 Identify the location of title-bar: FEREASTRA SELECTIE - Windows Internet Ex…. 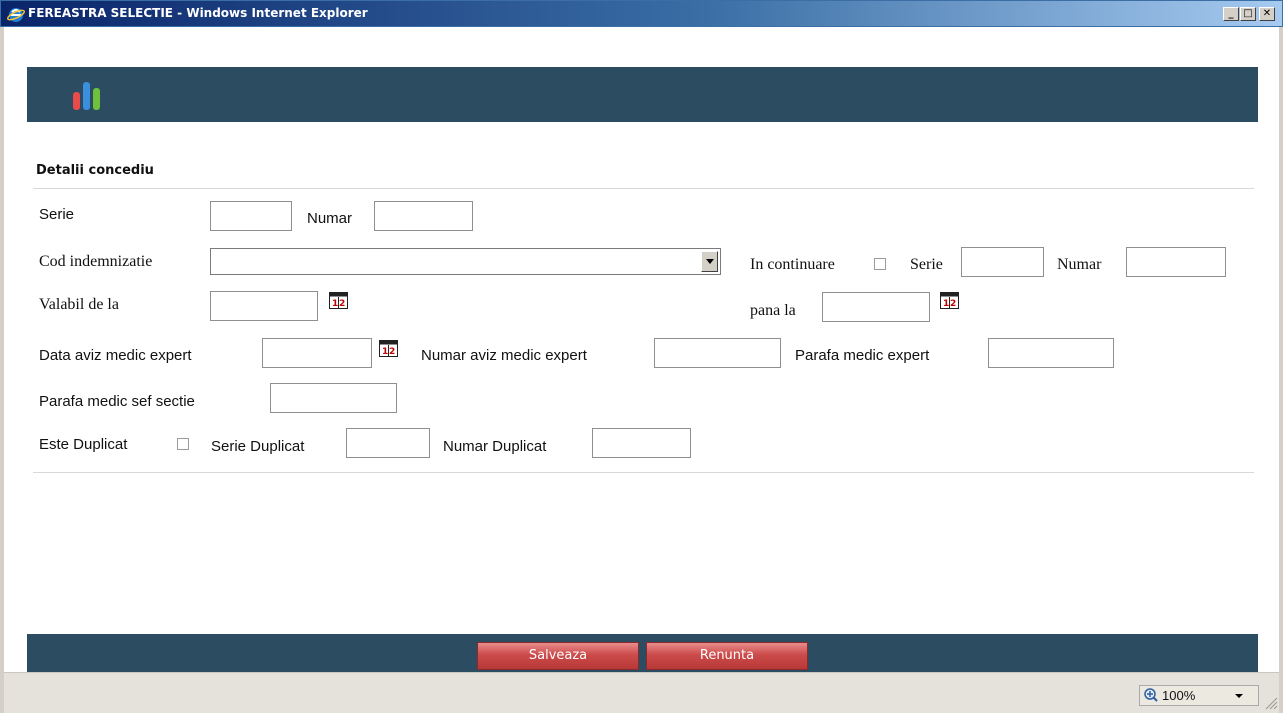
(641, 13).